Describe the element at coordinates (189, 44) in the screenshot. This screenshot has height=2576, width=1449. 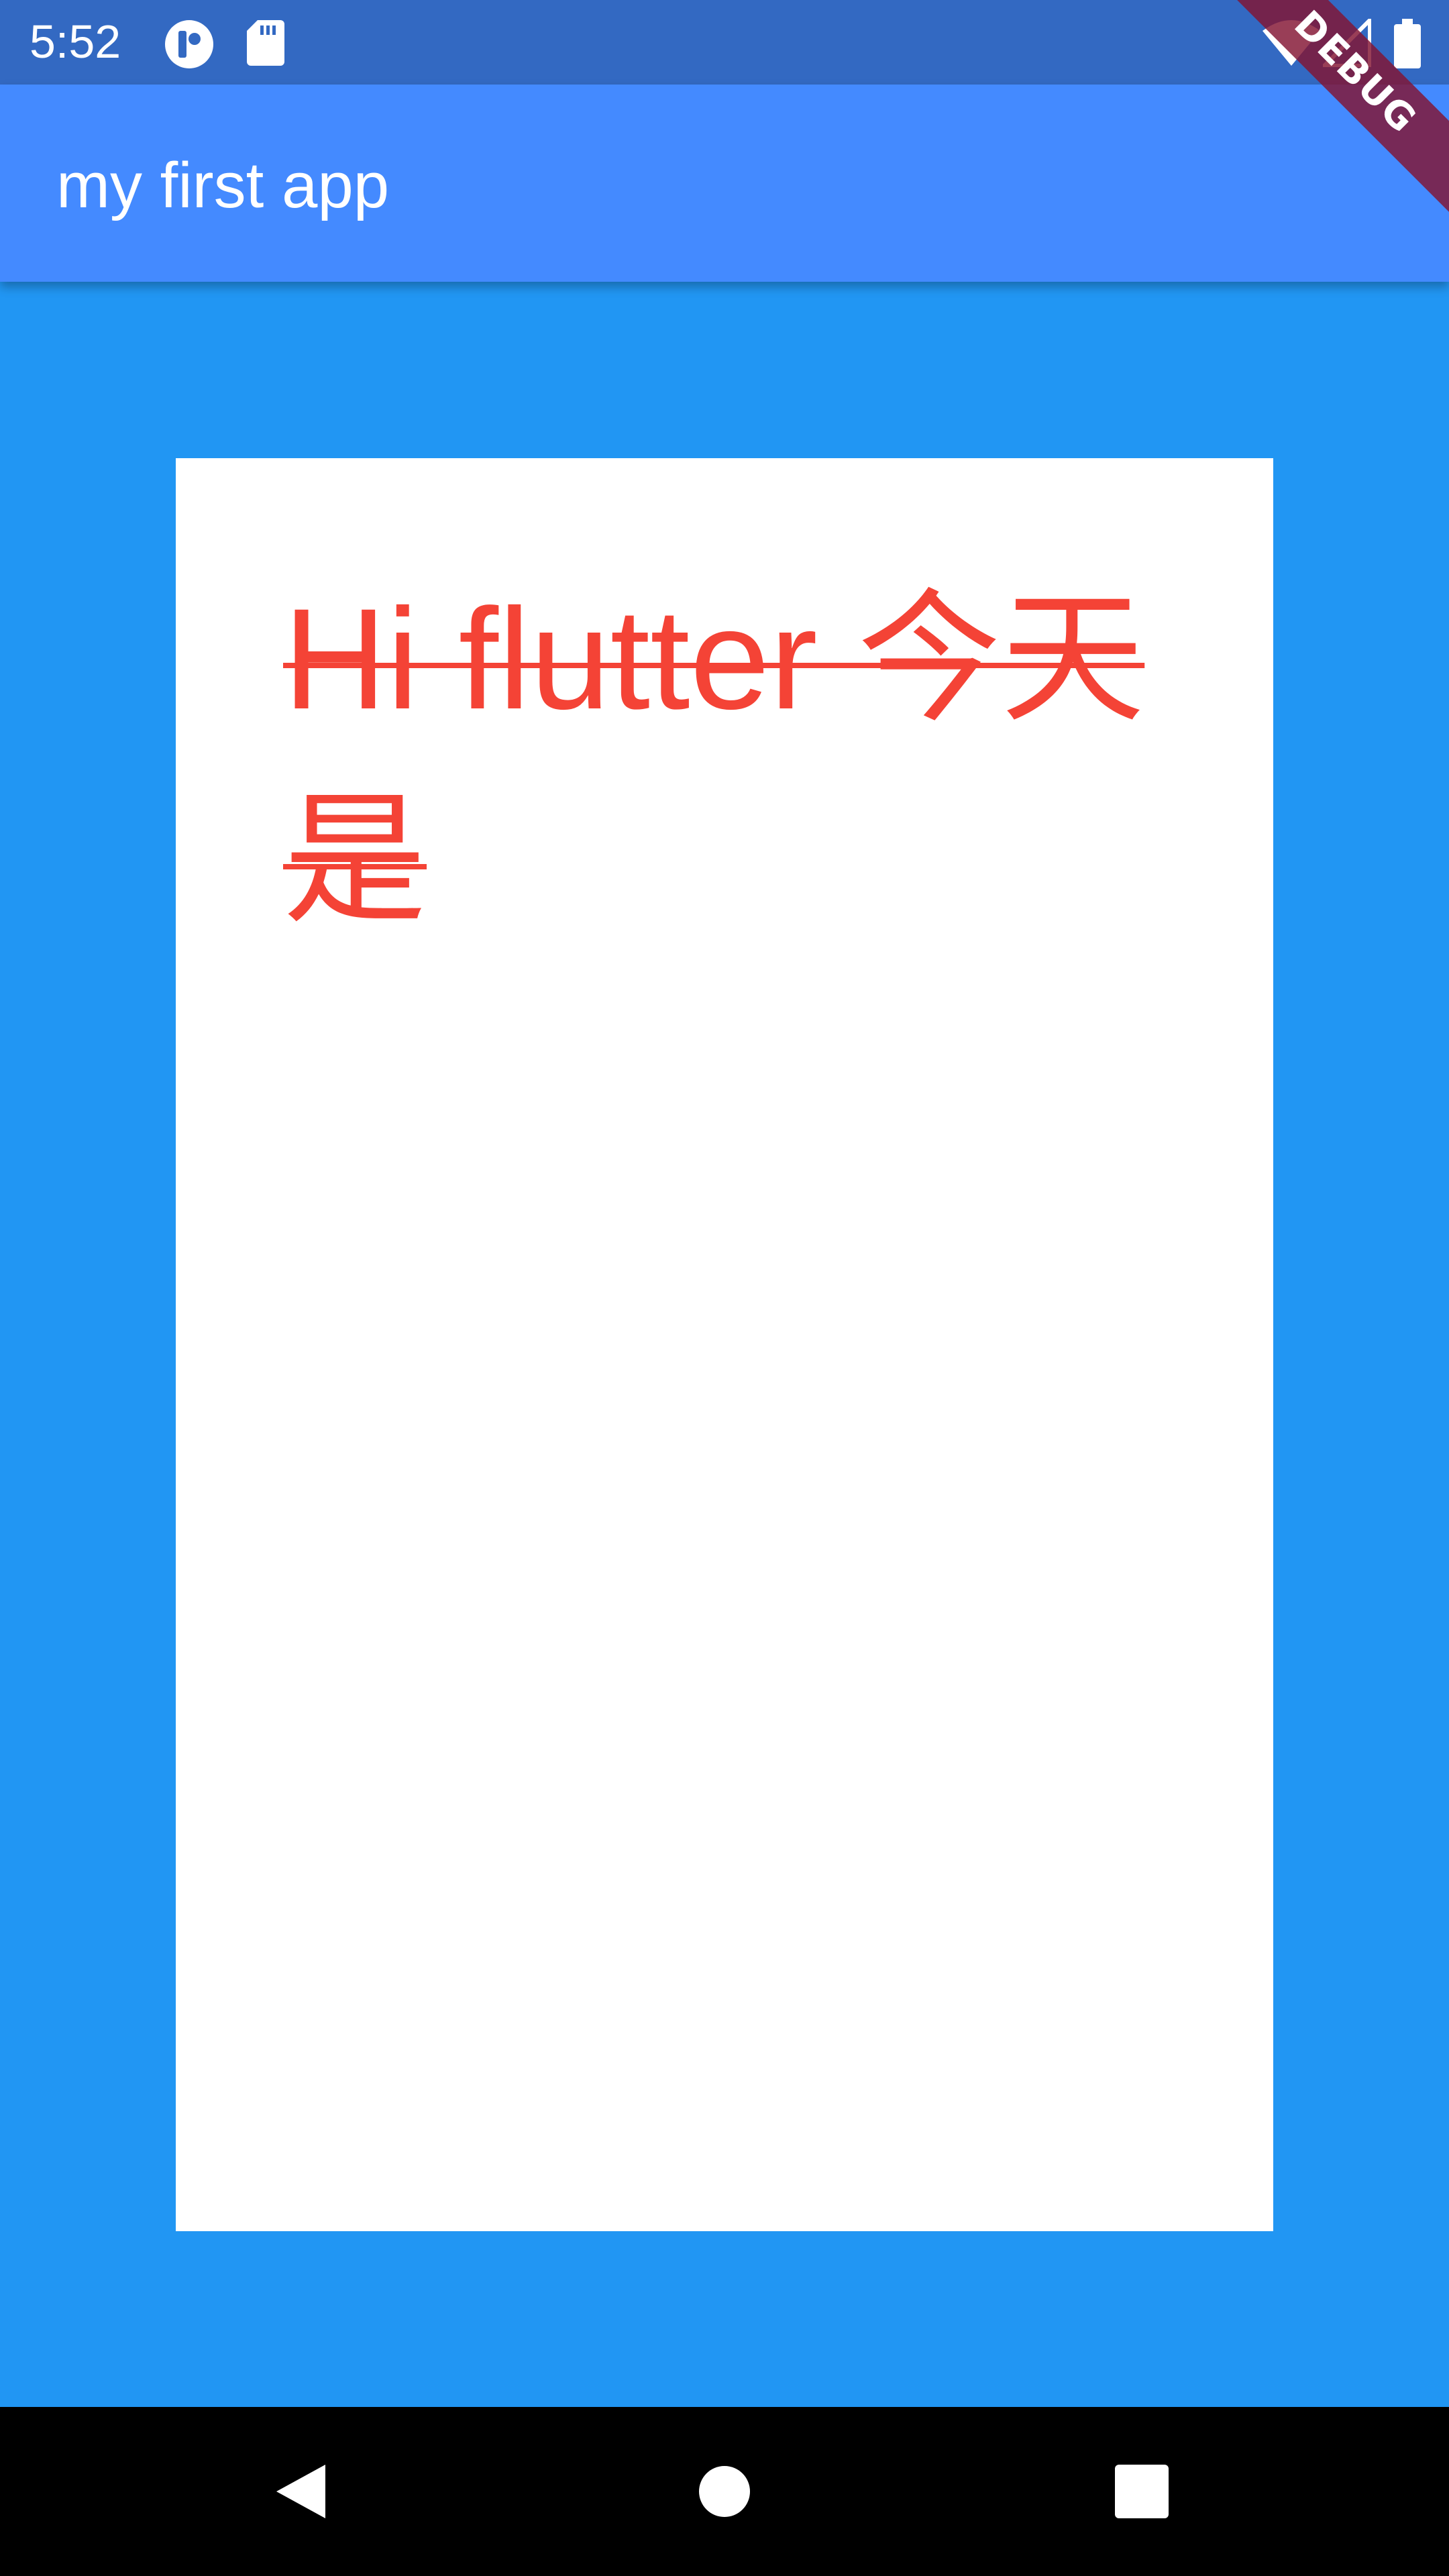
I see `app-notification-icon` at that location.